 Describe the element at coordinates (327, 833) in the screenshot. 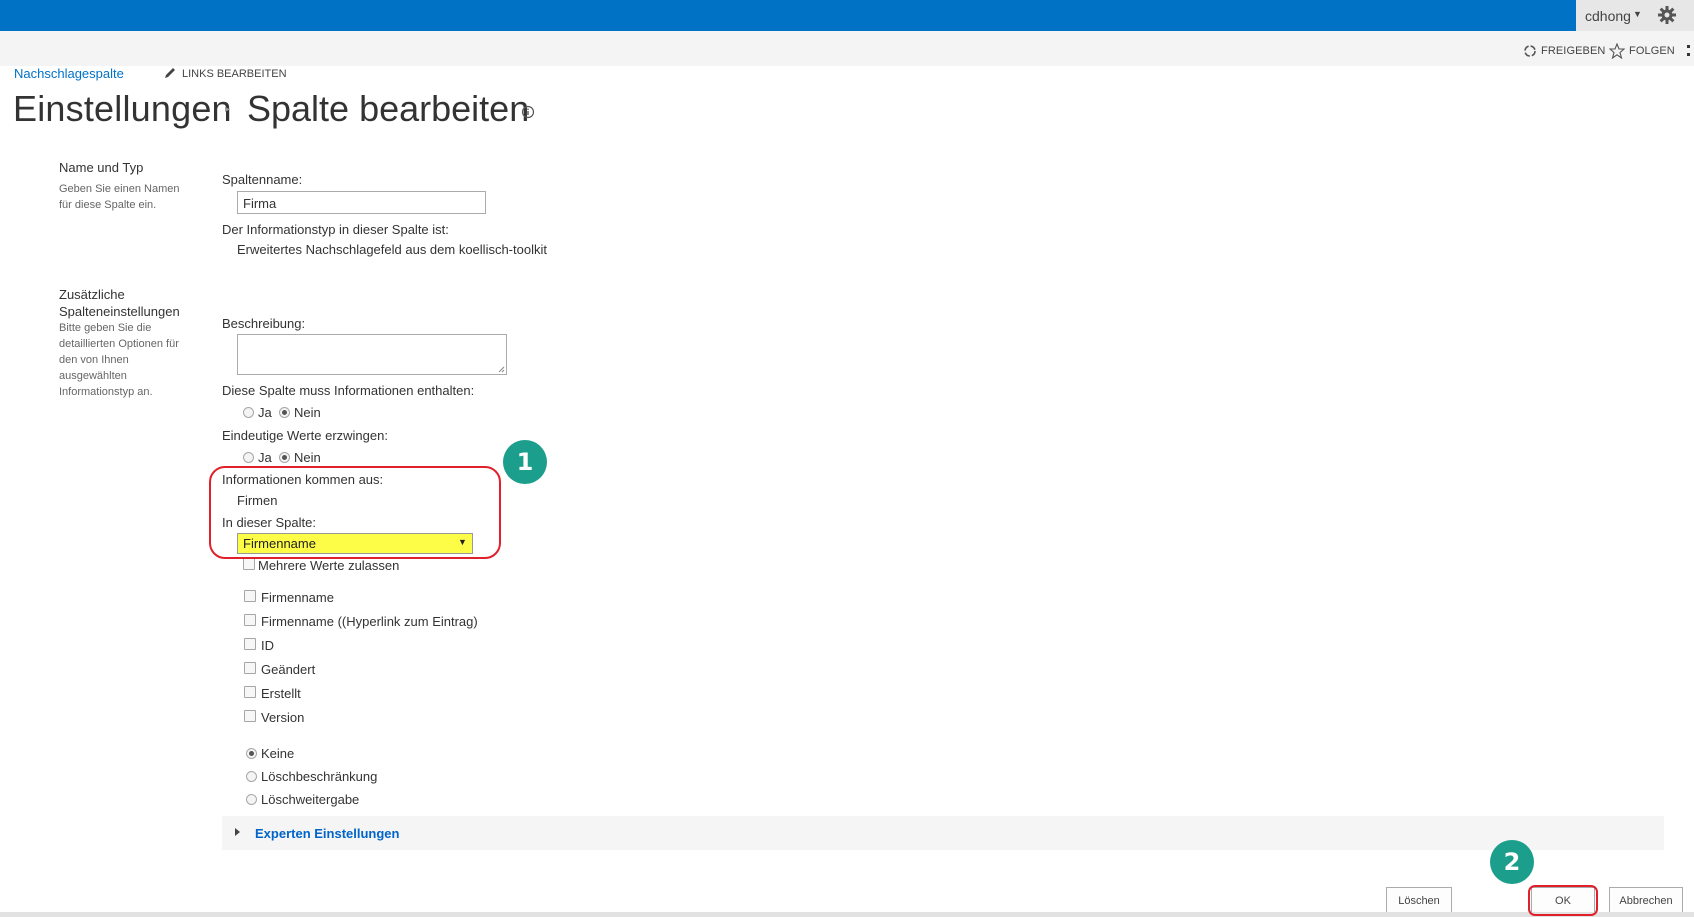

I see `expert-settings-link: Experten Einstellungen` at that location.